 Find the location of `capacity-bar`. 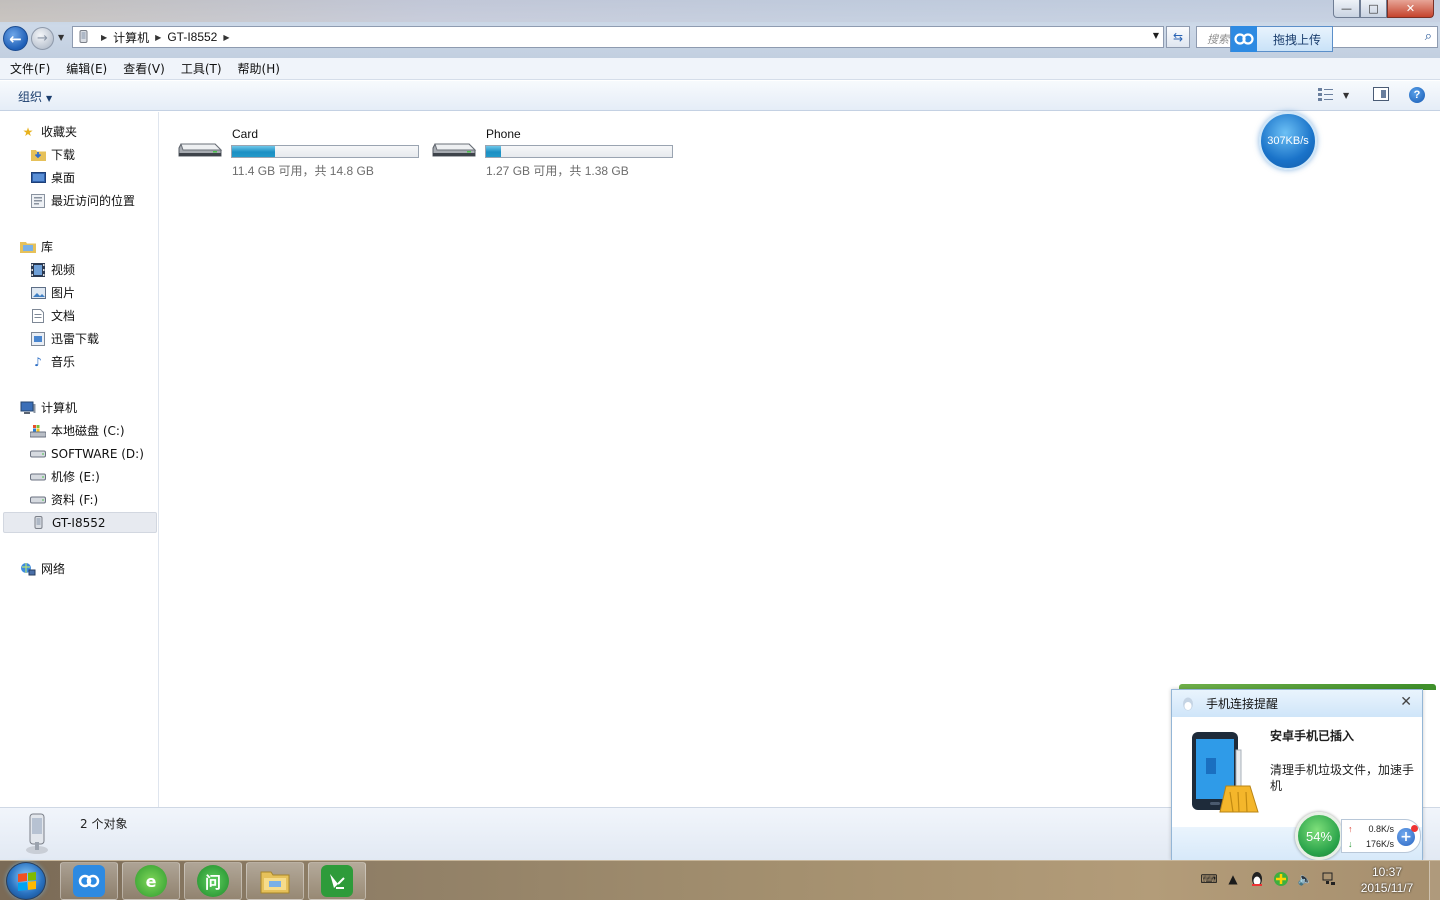

capacity-bar is located at coordinates (579, 151).